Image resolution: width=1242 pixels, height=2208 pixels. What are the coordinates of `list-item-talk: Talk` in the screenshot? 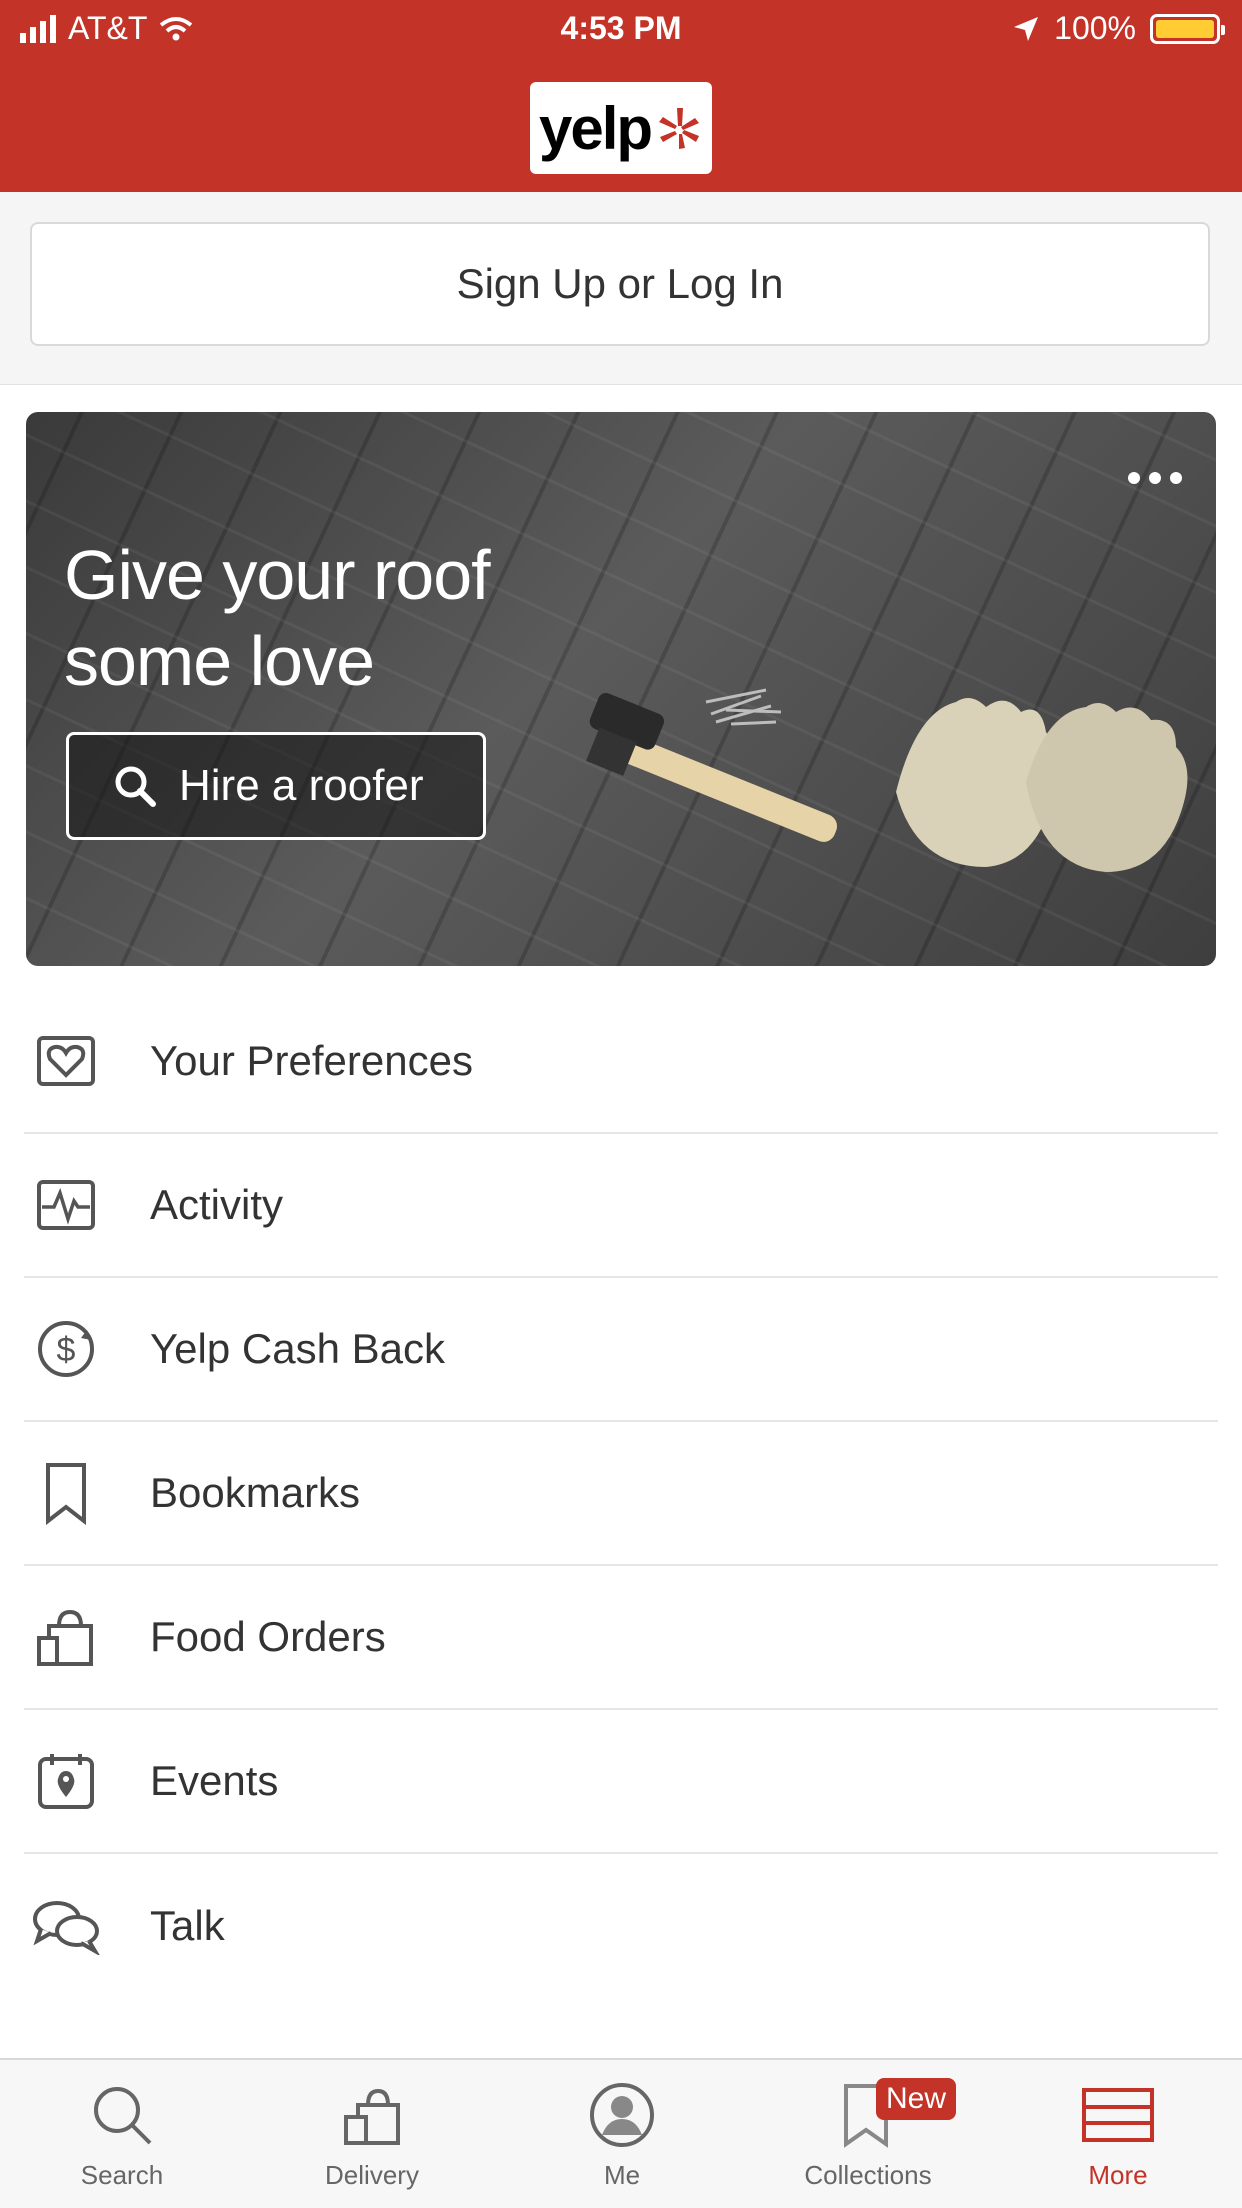 It's located at (621, 1926).